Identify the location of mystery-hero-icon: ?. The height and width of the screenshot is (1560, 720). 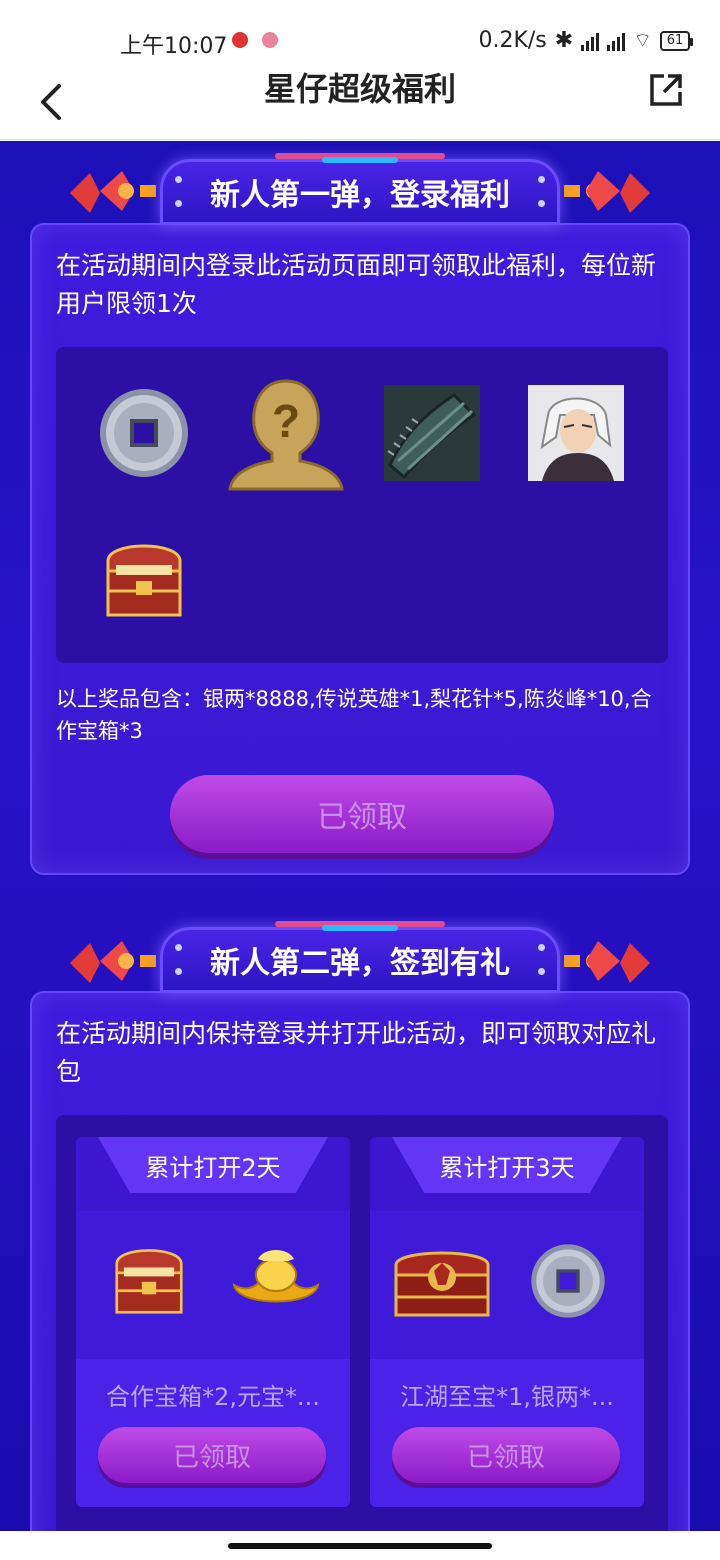
(286, 433).